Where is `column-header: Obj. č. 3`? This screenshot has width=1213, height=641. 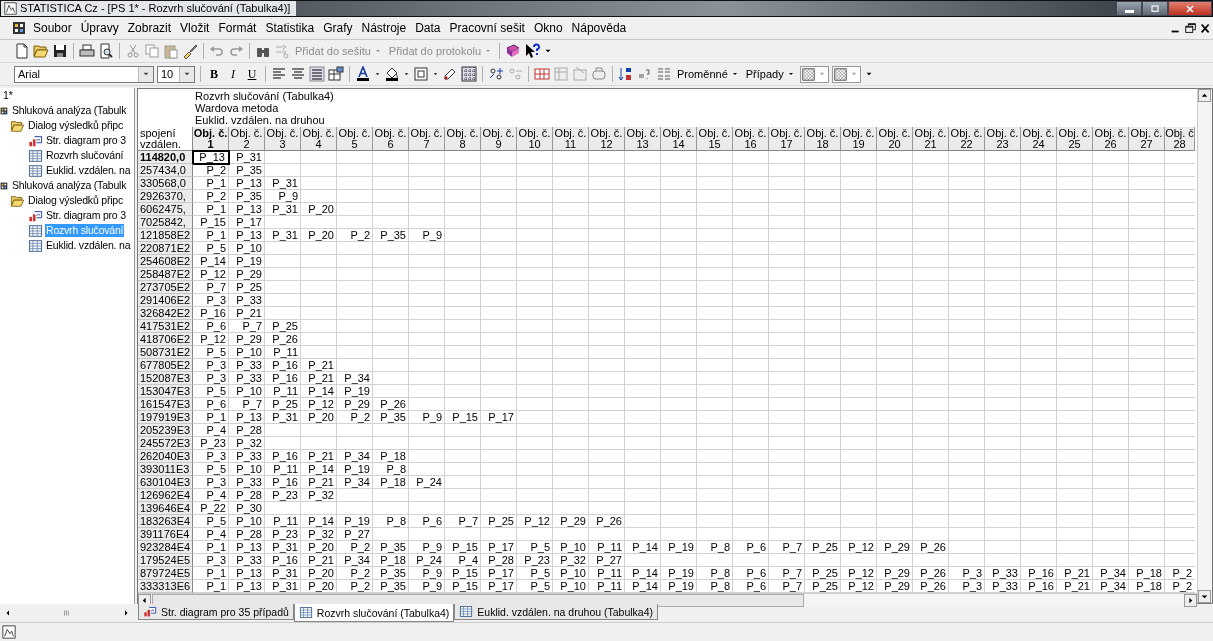
column-header: Obj. č. 3 is located at coordinates (283, 139).